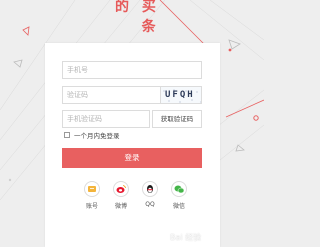 The width and height of the screenshot is (320, 247). Describe the element at coordinates (186, 237) in the screenshot. I see `watermark: Bai 经验` at that location.